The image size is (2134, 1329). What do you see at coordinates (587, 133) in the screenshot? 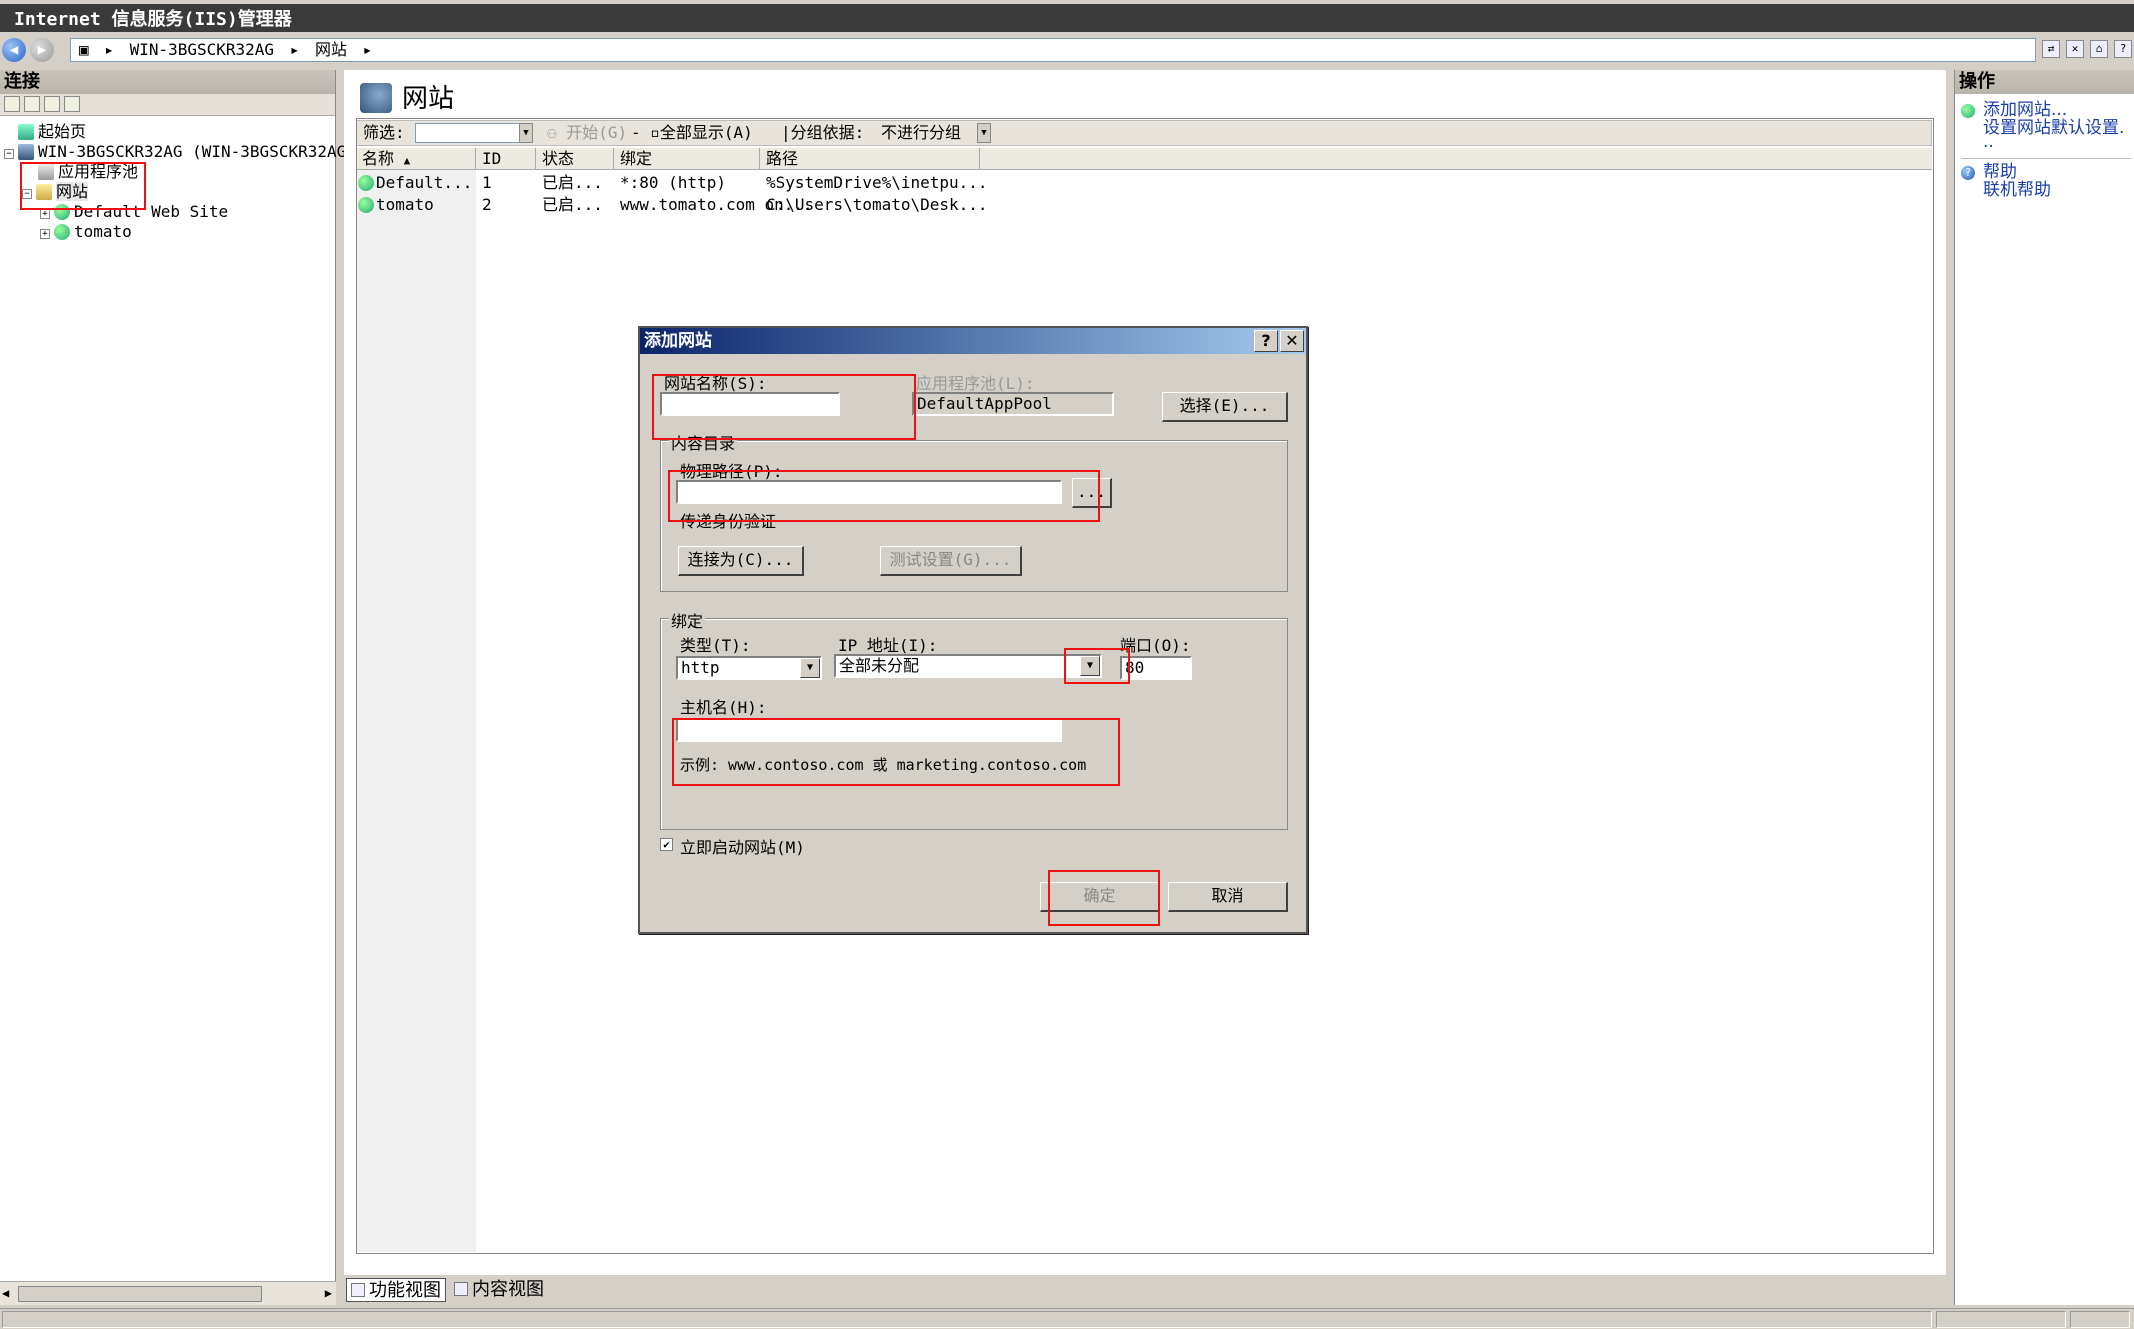
I see `start-filter-button: ⚇ 开始(G)` at bounding box center [587, 133].